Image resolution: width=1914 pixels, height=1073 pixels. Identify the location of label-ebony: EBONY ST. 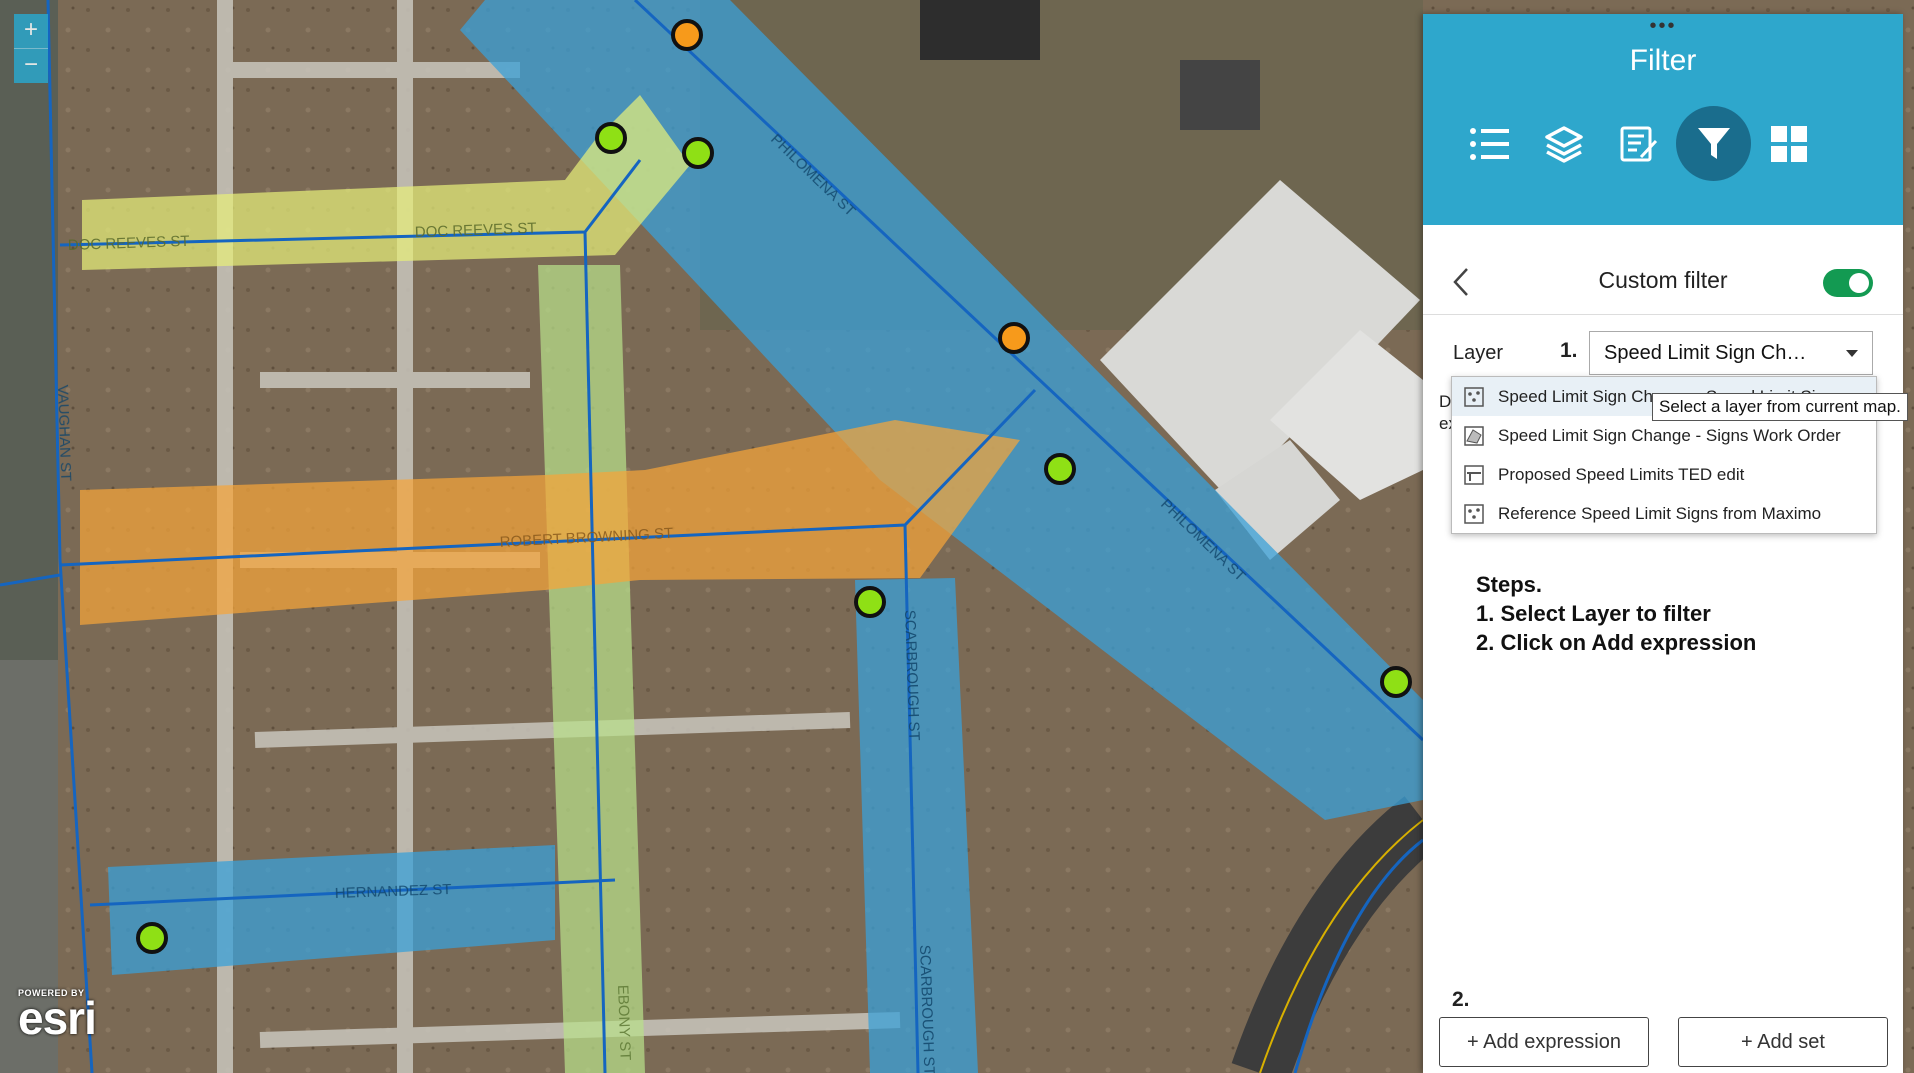
(624, 1023).